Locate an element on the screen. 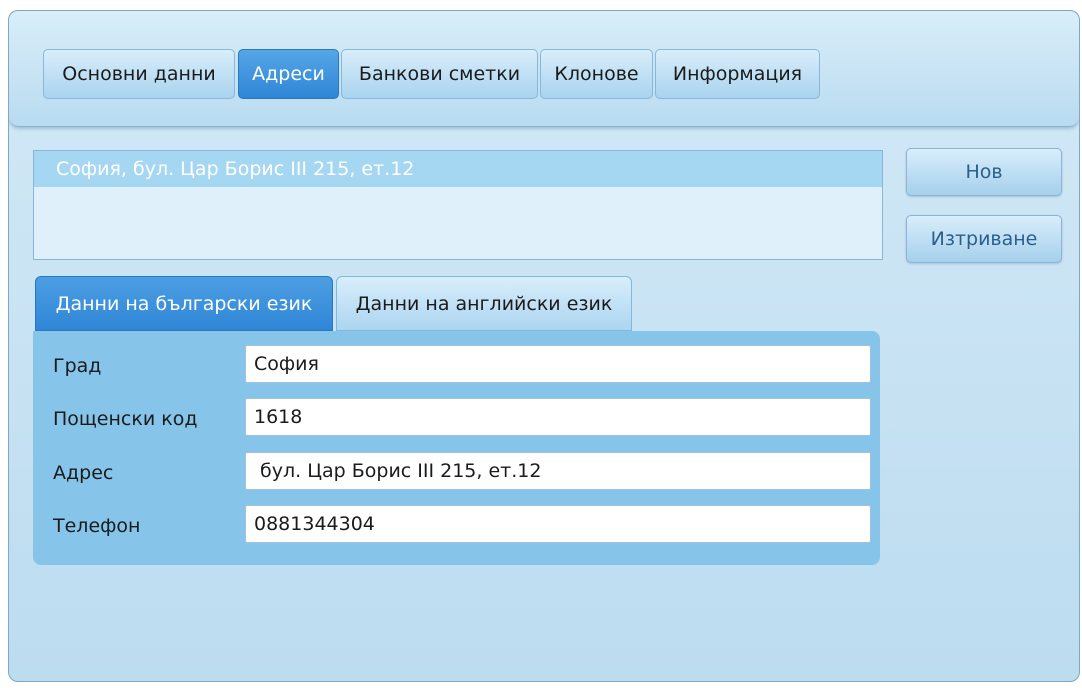  address-list-item-selected: София, бул. Цар Борис III 215, ет.12 is located at coordinates (458, 169).